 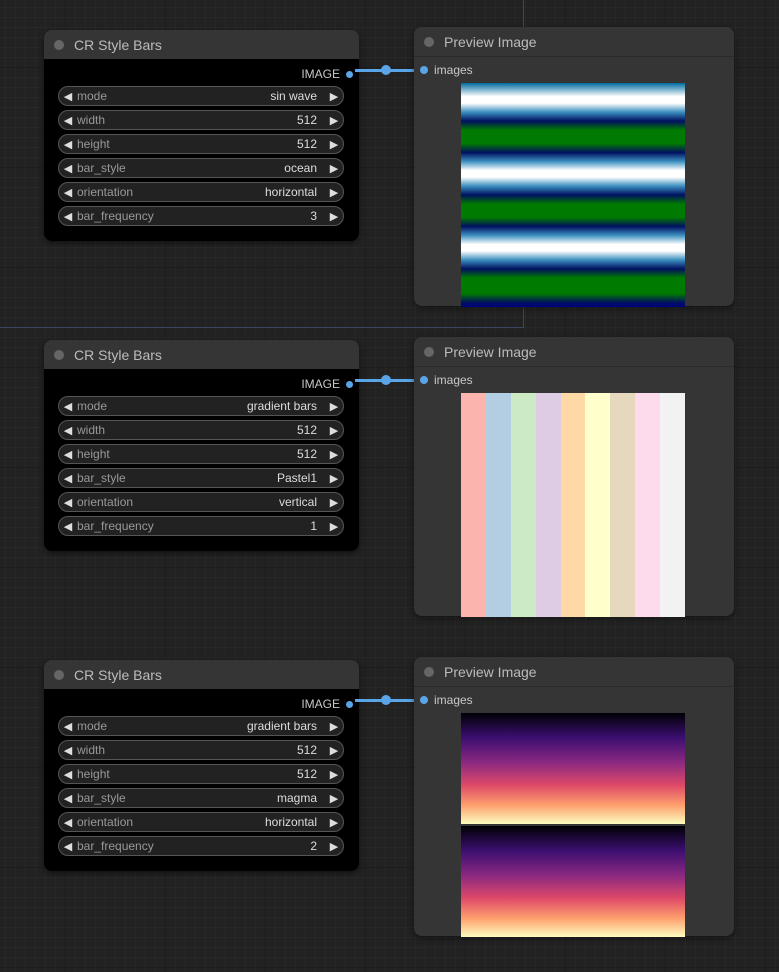 What do you see at coordinates (201, 478) in the screenshot?
I see `widget-bar-style: ◀ bar_style Pastel1 ▶` at bounding box center [201, 478].